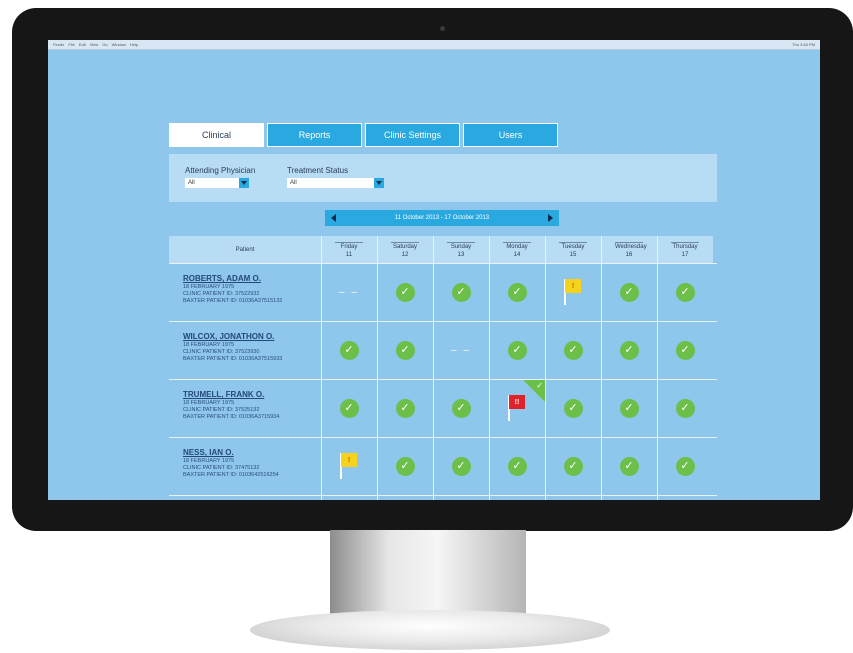 The width and height of the screenshot is (853, 653). I want to click on camera-icon, so click(442, 28).